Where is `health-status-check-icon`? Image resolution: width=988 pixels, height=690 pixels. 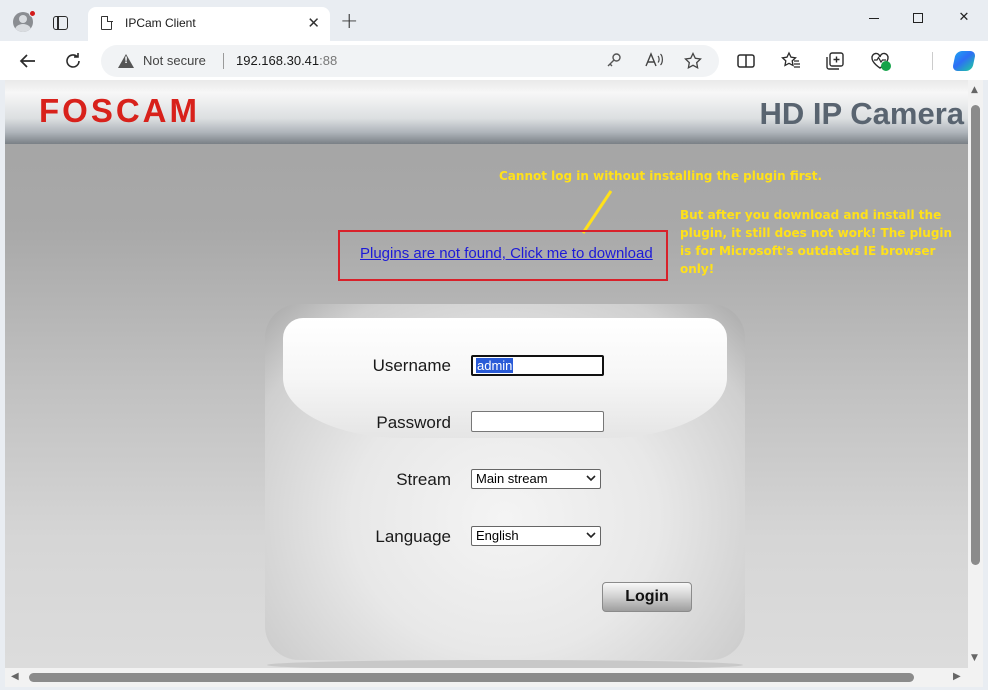
health-status-check-icon is located at coordinates (886, 66).